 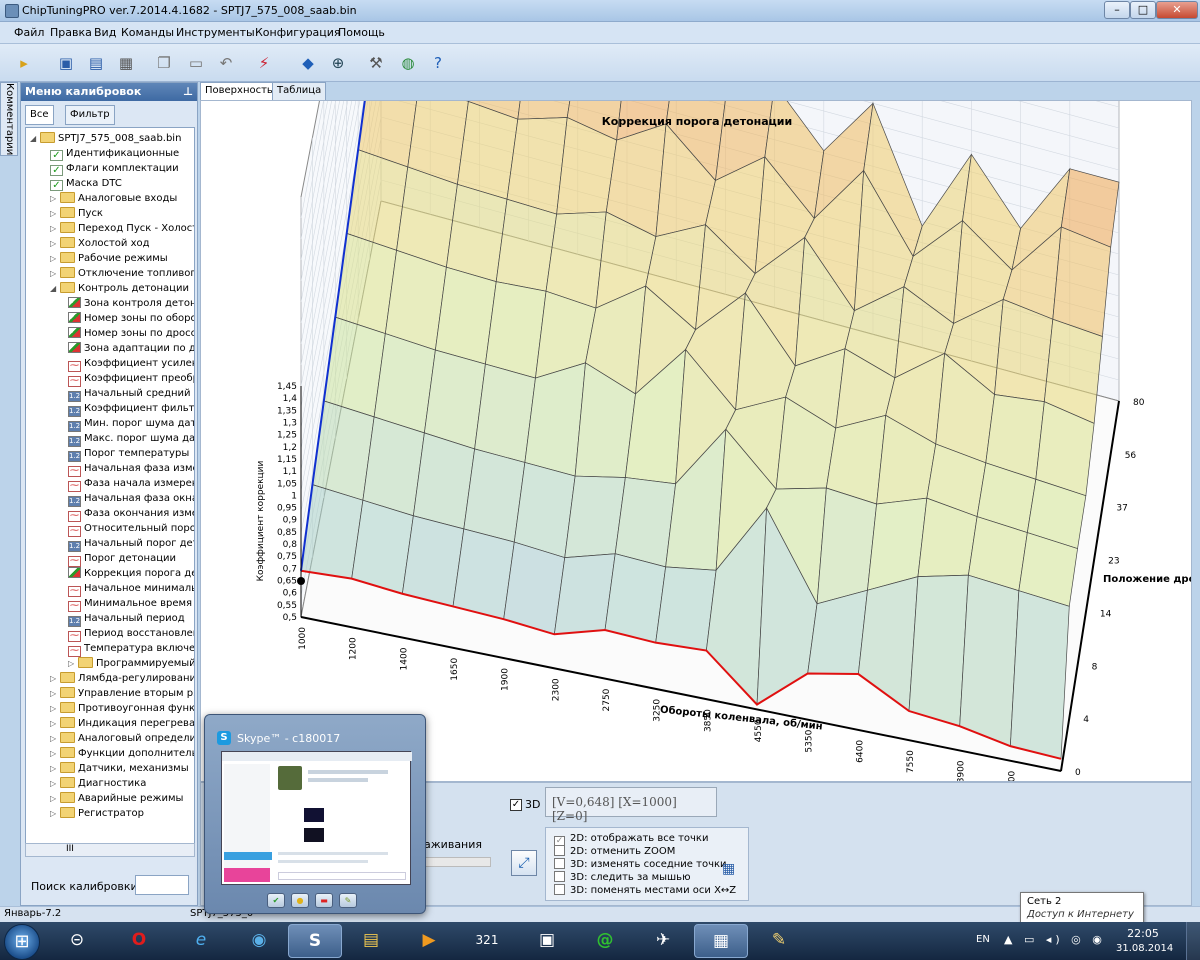 What do you see at coordinates (376, 63) in the screenshot?
I see `tools-icon: ⚒` at bounding box center [376, 63].